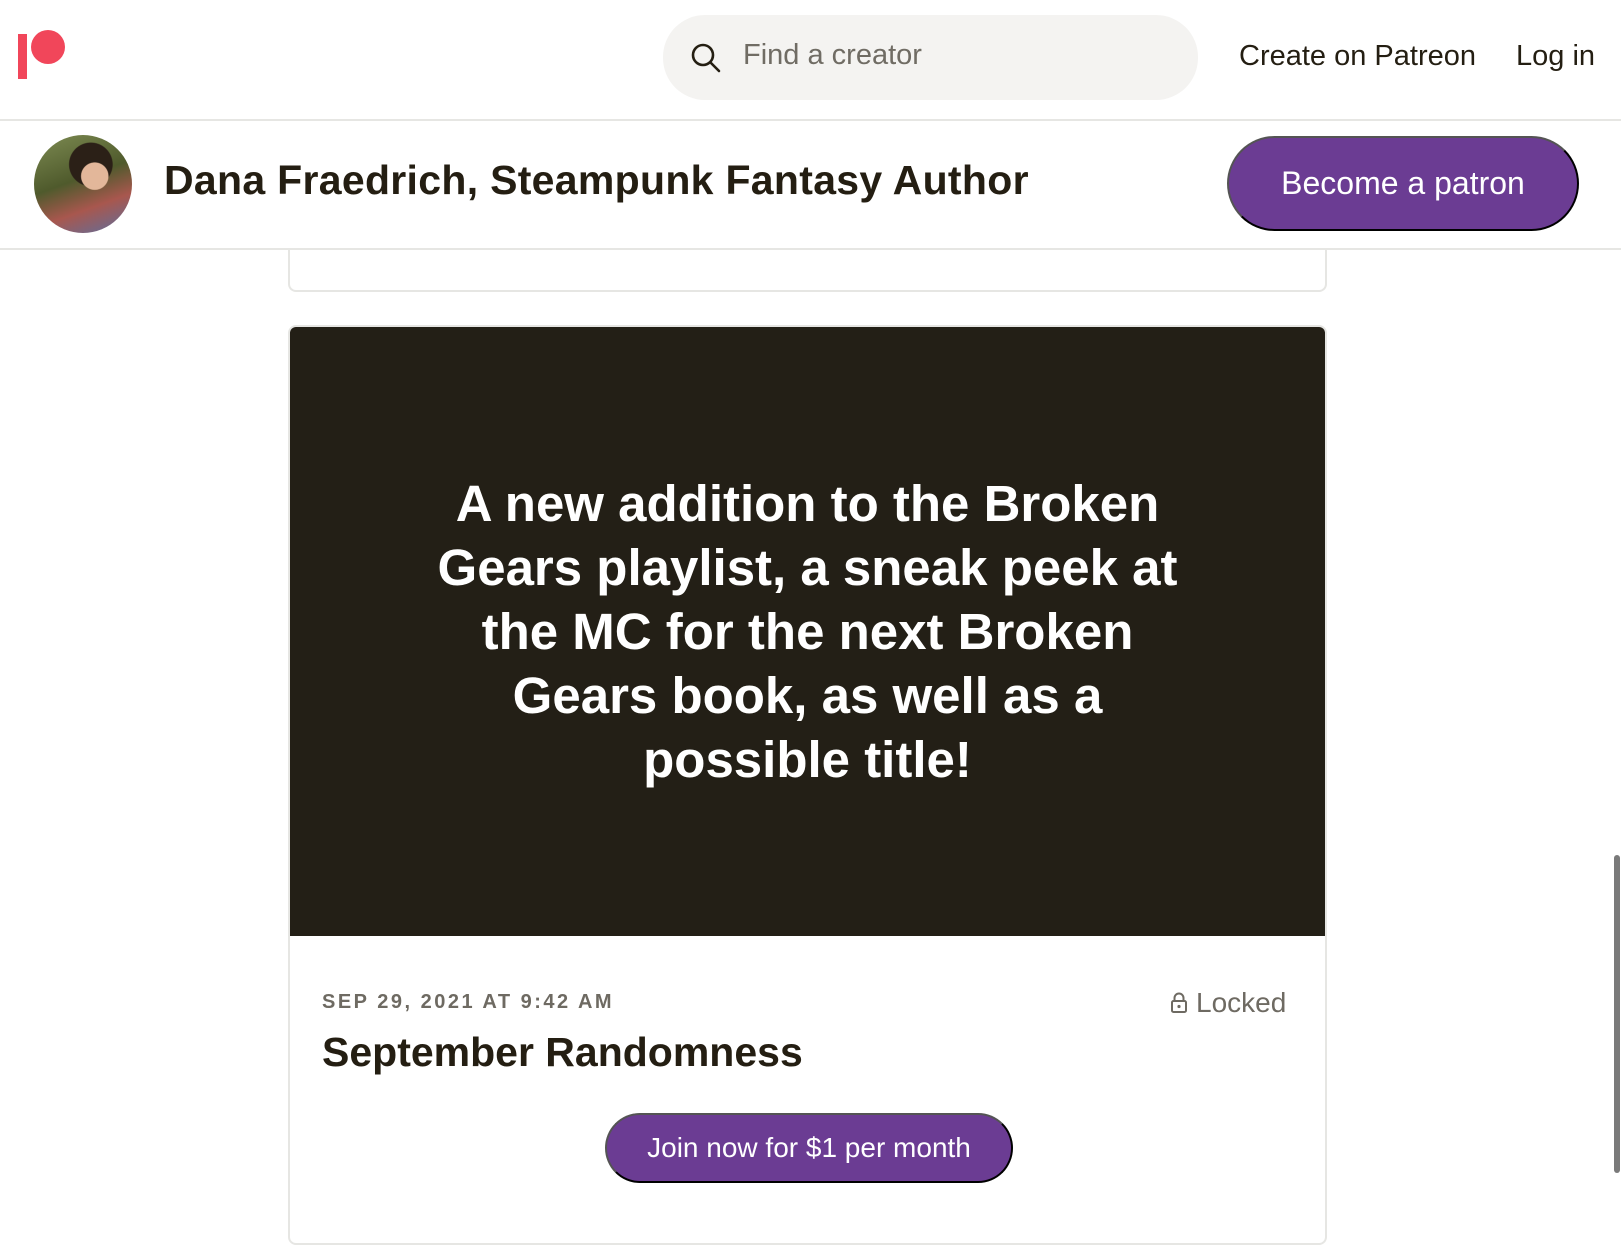 This screenshot has width=1621, height=1245. I want to click on scrollbar-thumb, so click(1617, 1014).